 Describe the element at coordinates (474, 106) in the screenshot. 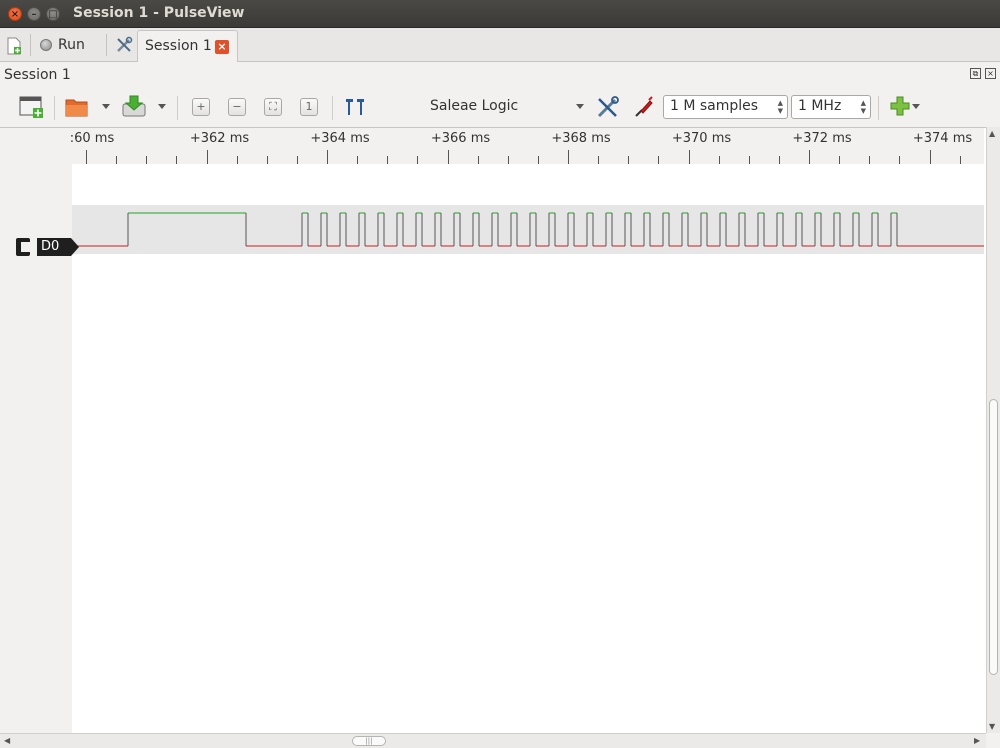

I see `device-selector: Saleae Logic` at that location.